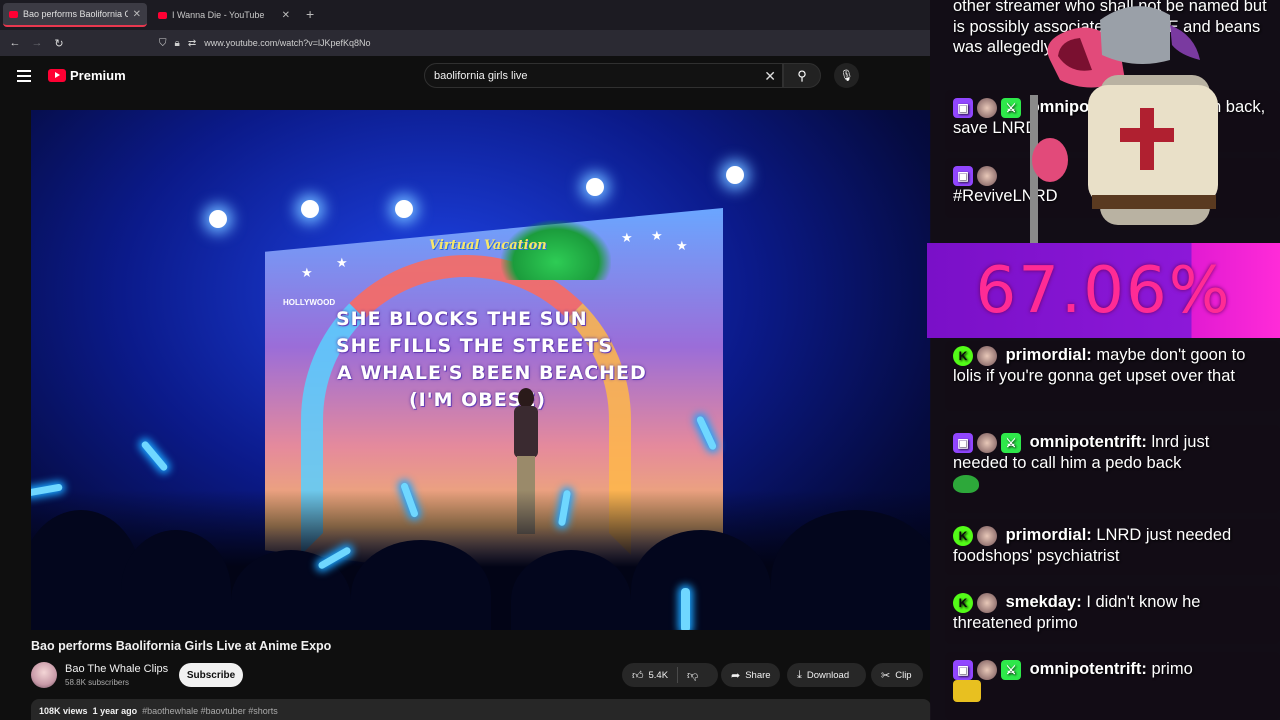 The image size is (1280, 720). I want to click on progress-percentage-bar: 67.06%, so click(1103, 290).